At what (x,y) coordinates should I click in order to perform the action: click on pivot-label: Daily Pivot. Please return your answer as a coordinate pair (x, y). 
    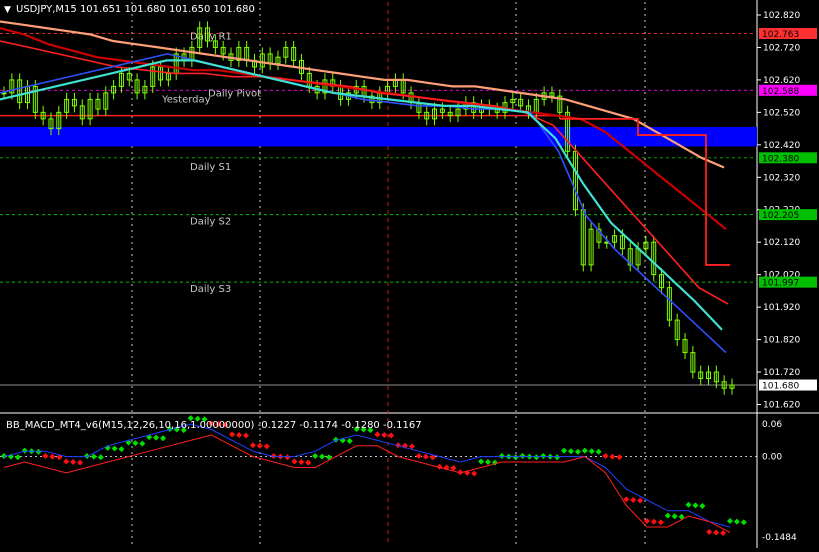
    Looking at the image, I should click on (234, 93).